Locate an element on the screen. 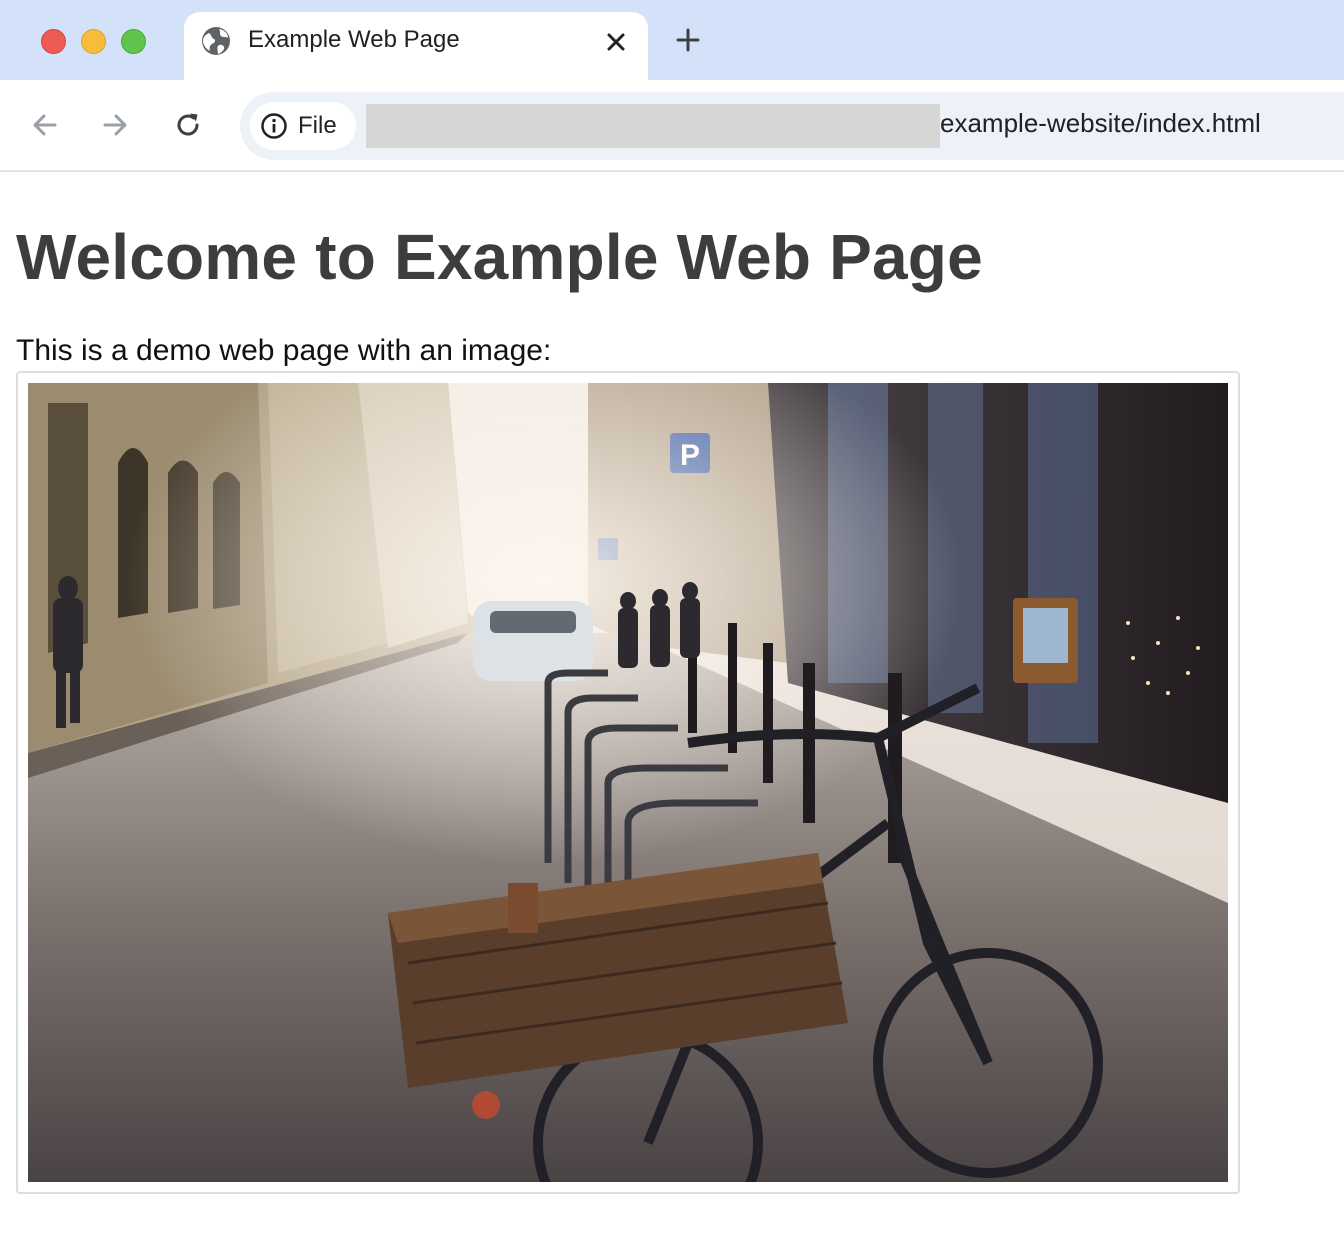 The height and width of the screenshot is (1256, 1344). globe-icon is located at coordinates (216, 41).